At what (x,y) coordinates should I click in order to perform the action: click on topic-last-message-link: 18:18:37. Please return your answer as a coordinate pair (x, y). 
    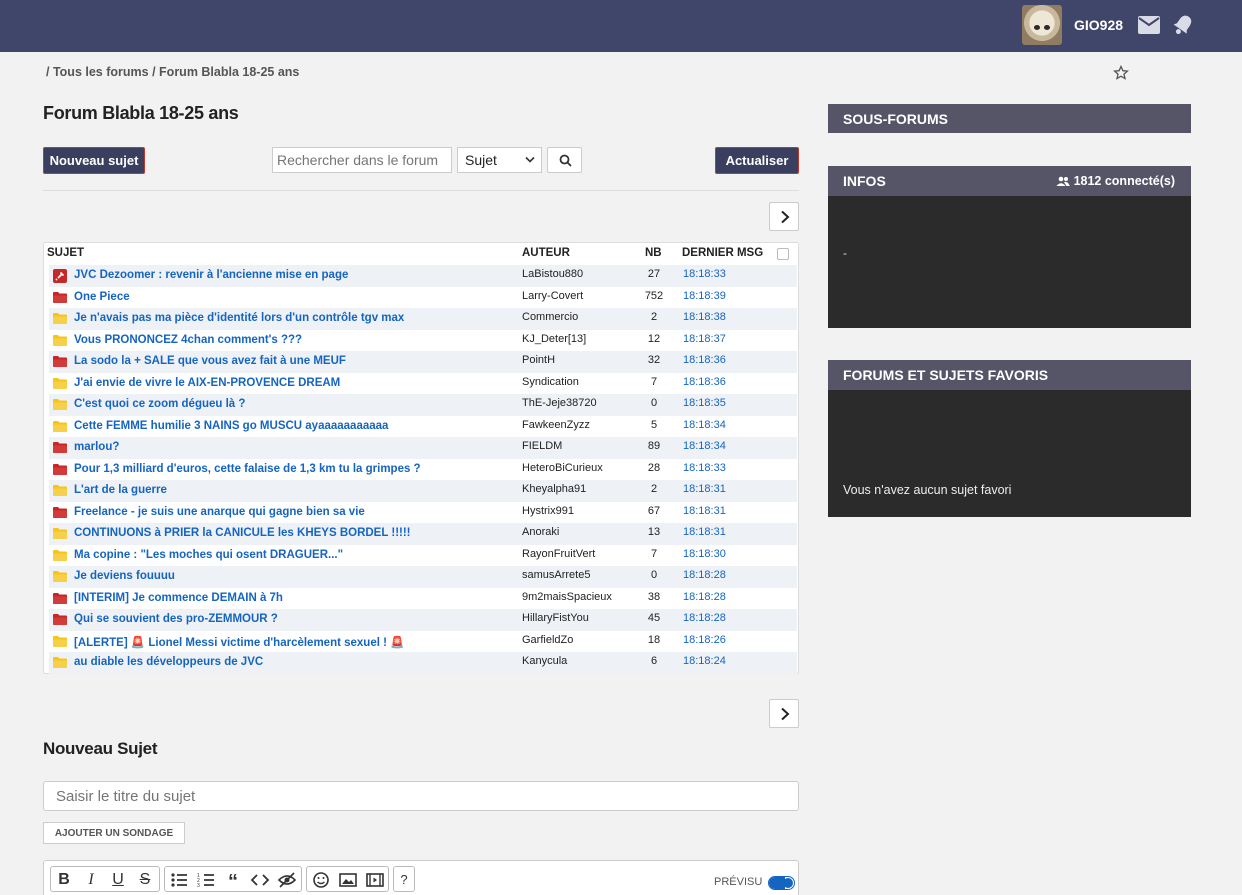
    Looking at the image, I should click on (704, 339).